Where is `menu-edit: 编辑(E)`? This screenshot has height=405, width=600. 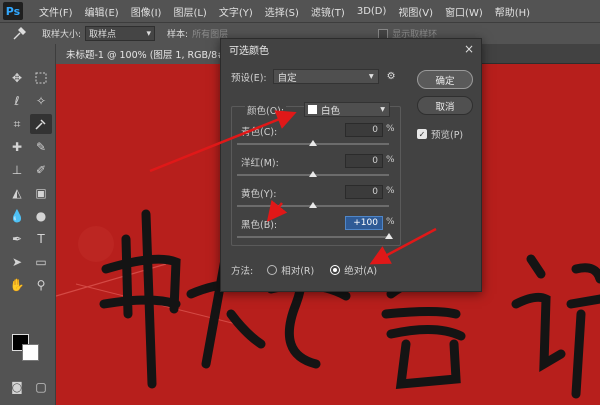 menu-edit: 编辑(E) is located at coordinates (102, 11).